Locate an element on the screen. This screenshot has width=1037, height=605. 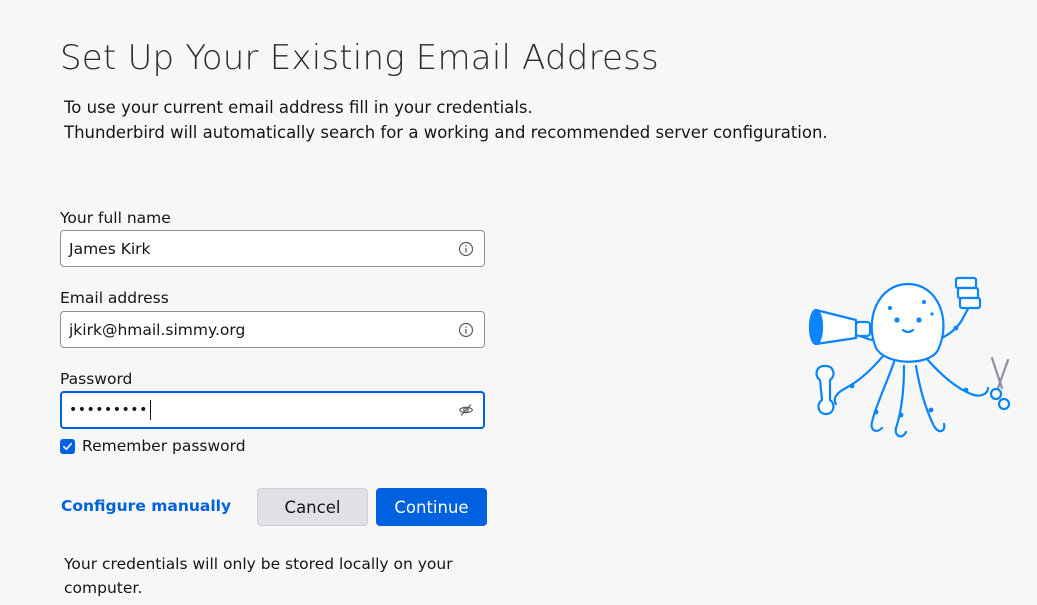
full-name-value: James Kirk is located at coordinates (110, 248).